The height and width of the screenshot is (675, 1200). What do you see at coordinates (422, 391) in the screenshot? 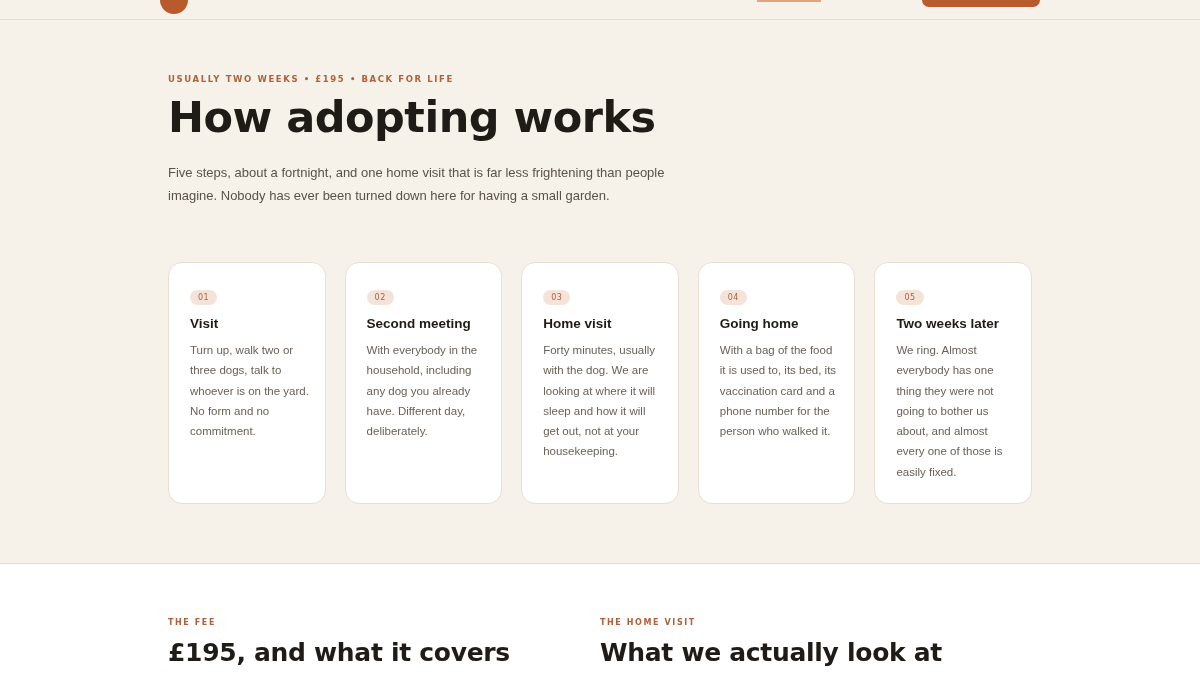
I see `step-text: With everybody in the household, including any dog you already have. Different day, deliberately.` at bounding box center [422, 391].